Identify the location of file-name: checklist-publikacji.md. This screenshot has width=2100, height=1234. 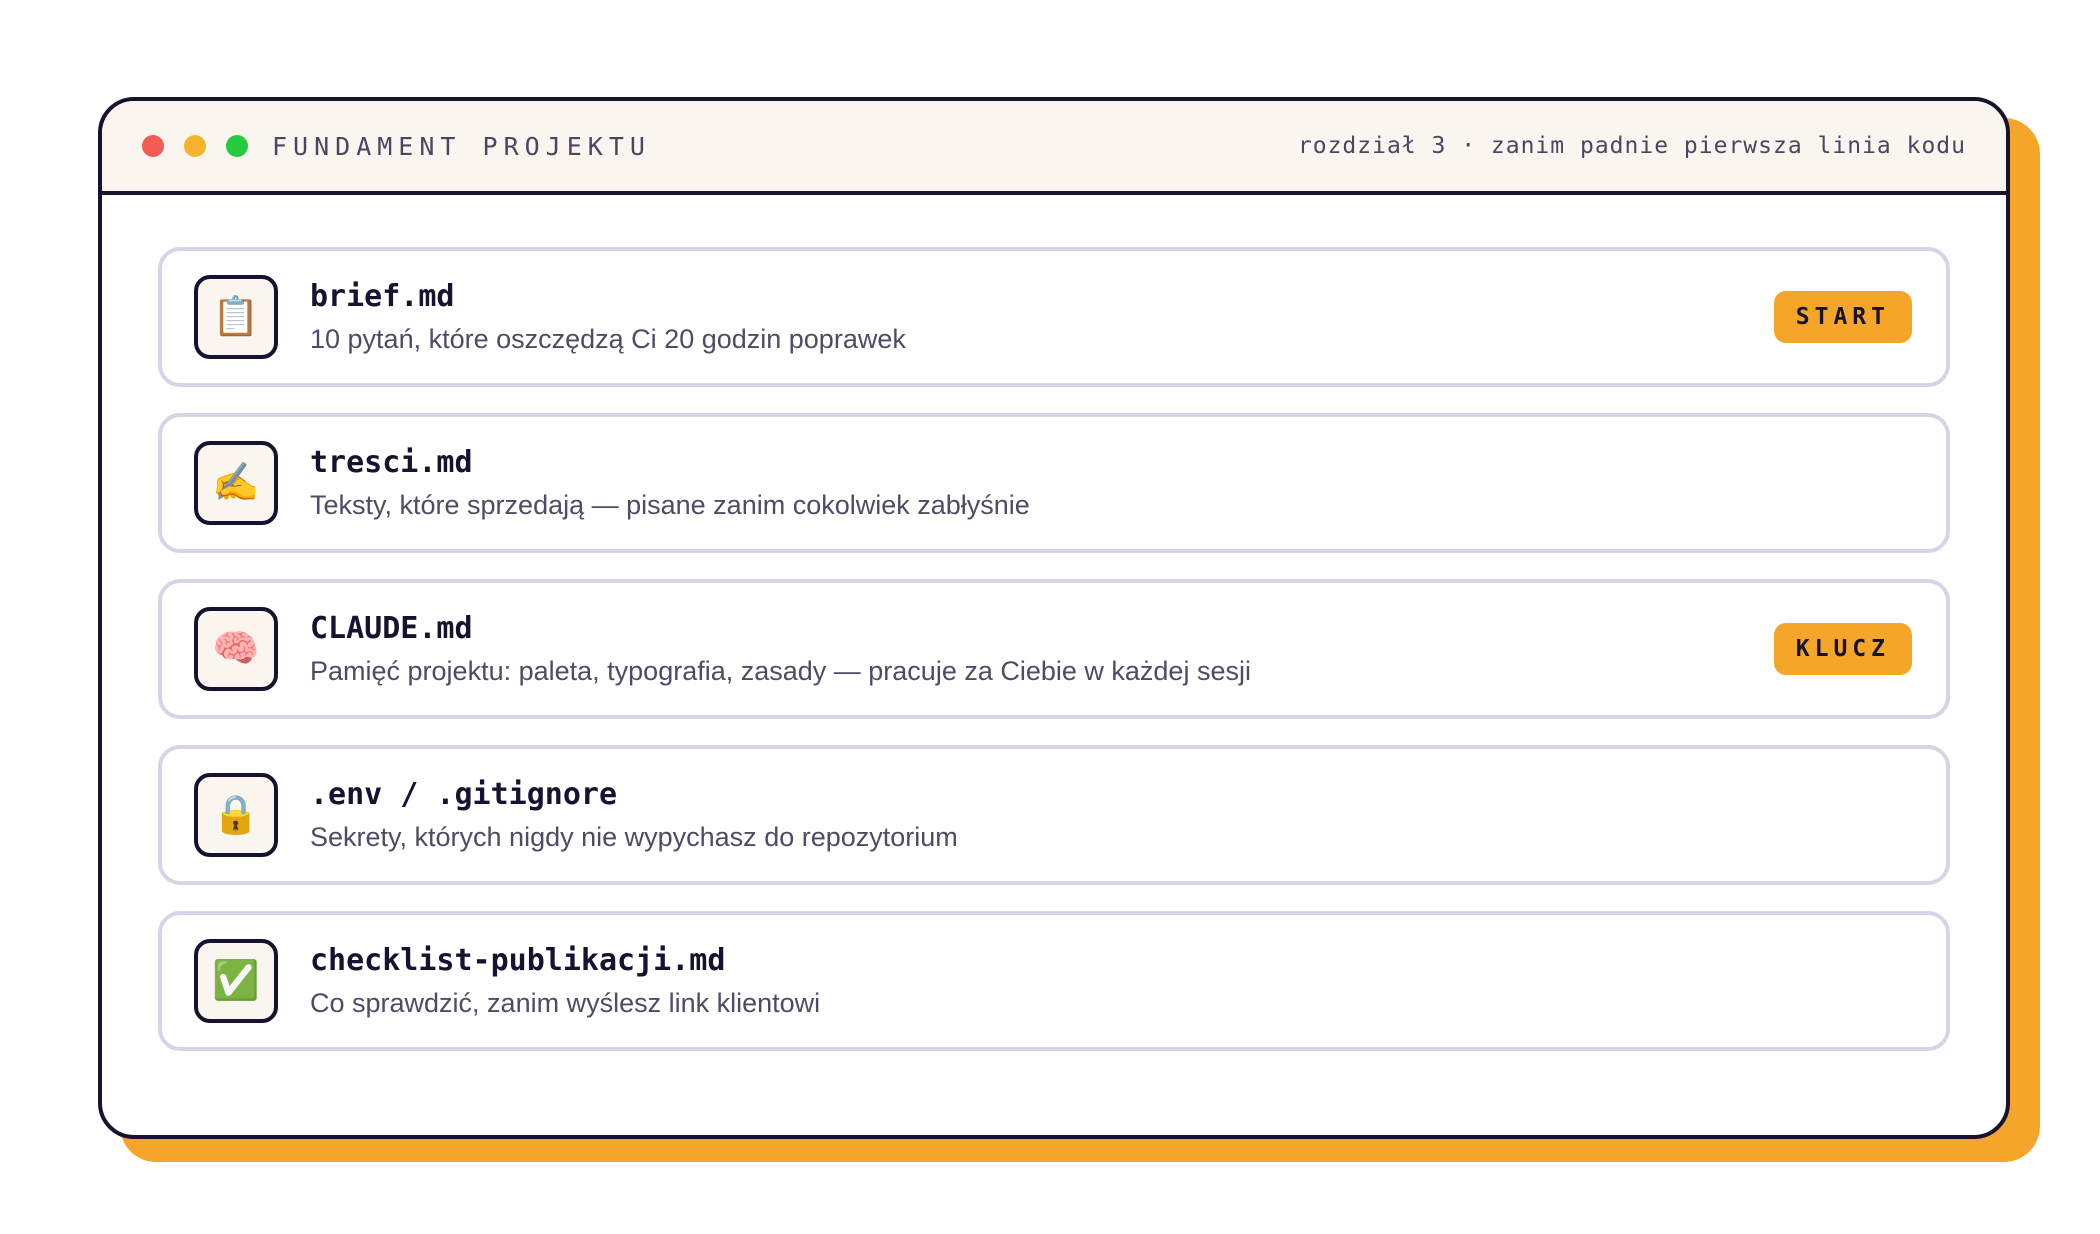
(518, 960).